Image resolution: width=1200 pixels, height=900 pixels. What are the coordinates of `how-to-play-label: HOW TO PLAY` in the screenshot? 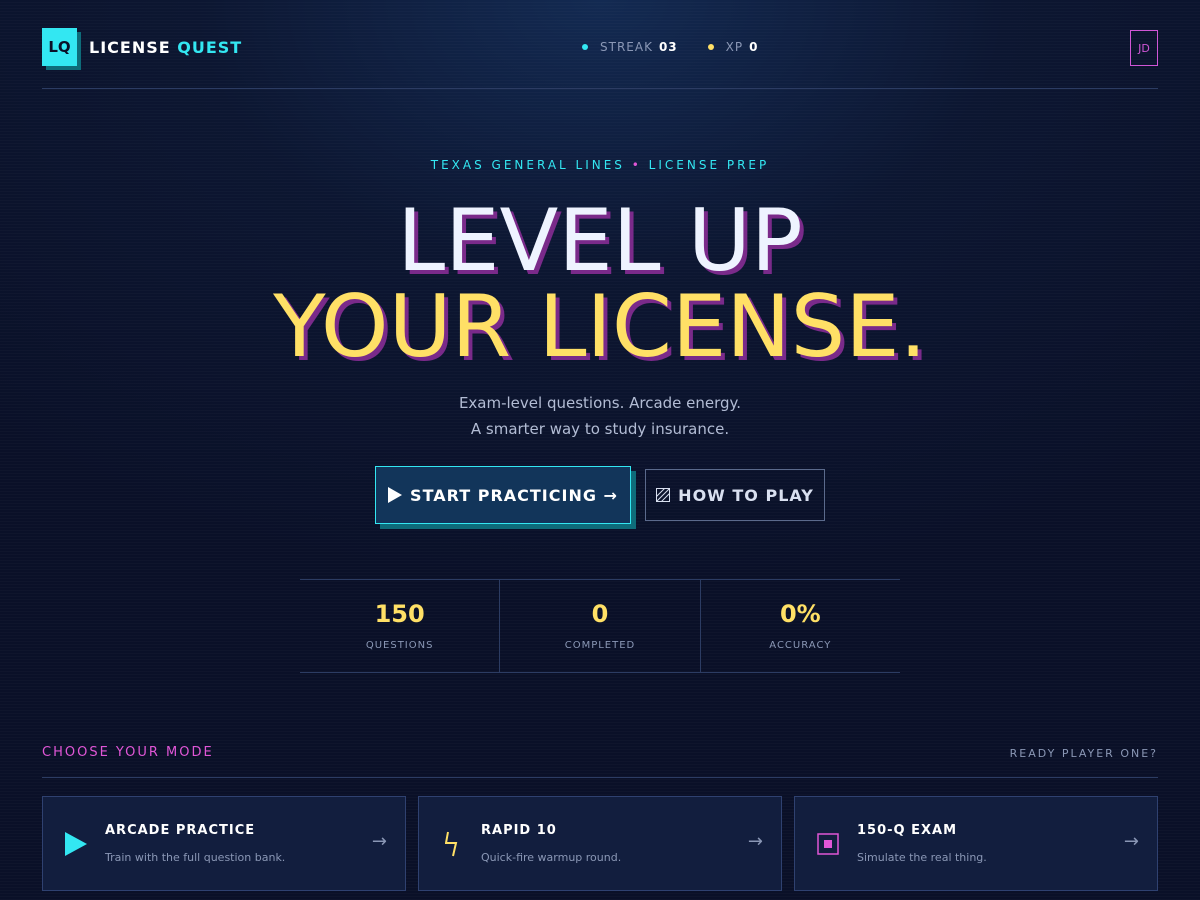 It's located at (746, 495).